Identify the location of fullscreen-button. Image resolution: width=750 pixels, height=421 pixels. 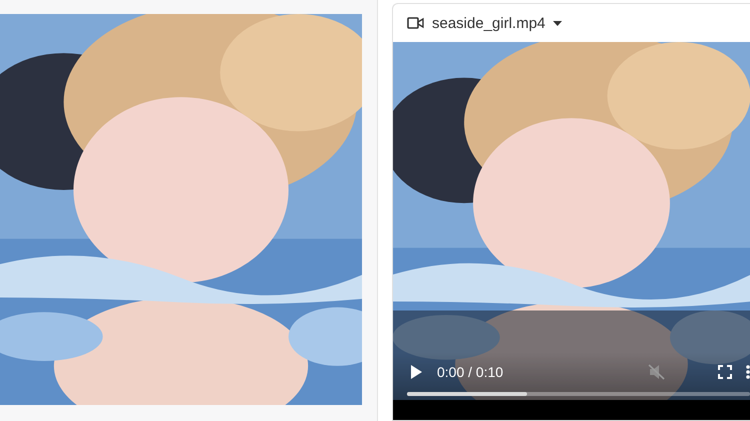
(725, 372).